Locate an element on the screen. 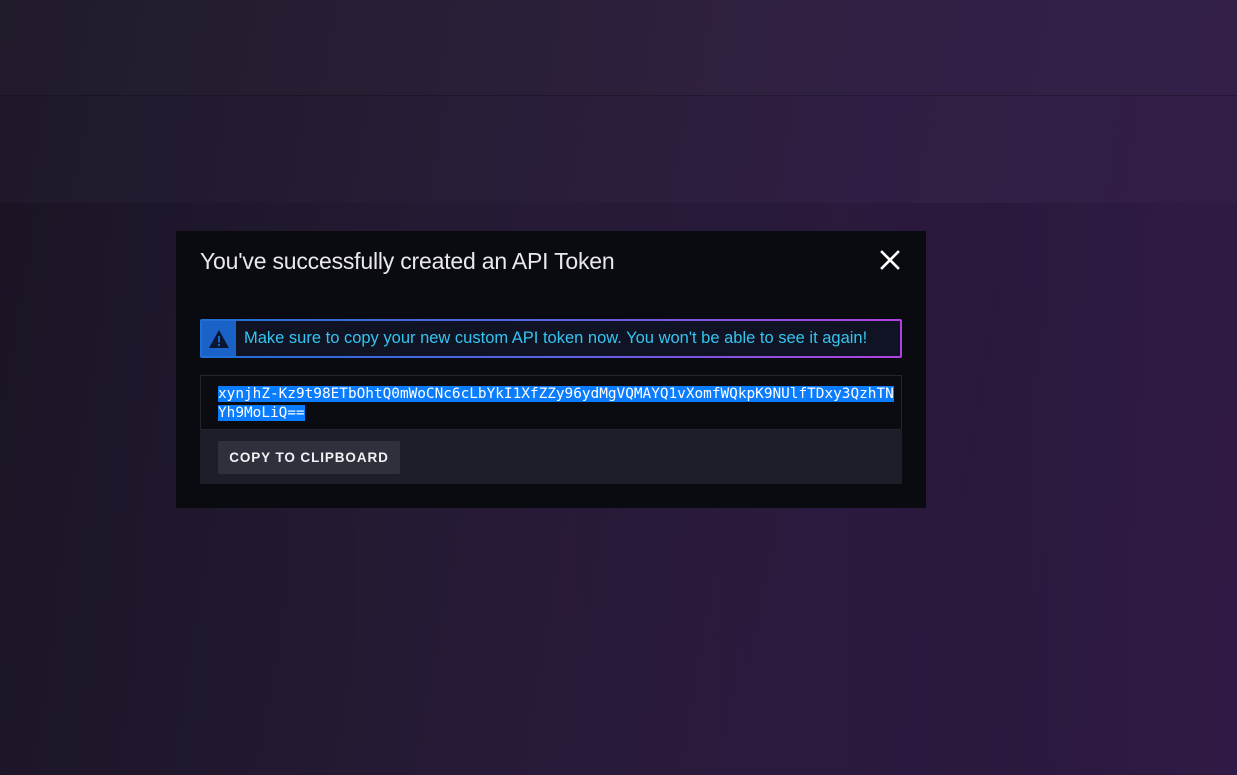 The image size is (1237, 775). close-button is located at coordinates (890, 260).